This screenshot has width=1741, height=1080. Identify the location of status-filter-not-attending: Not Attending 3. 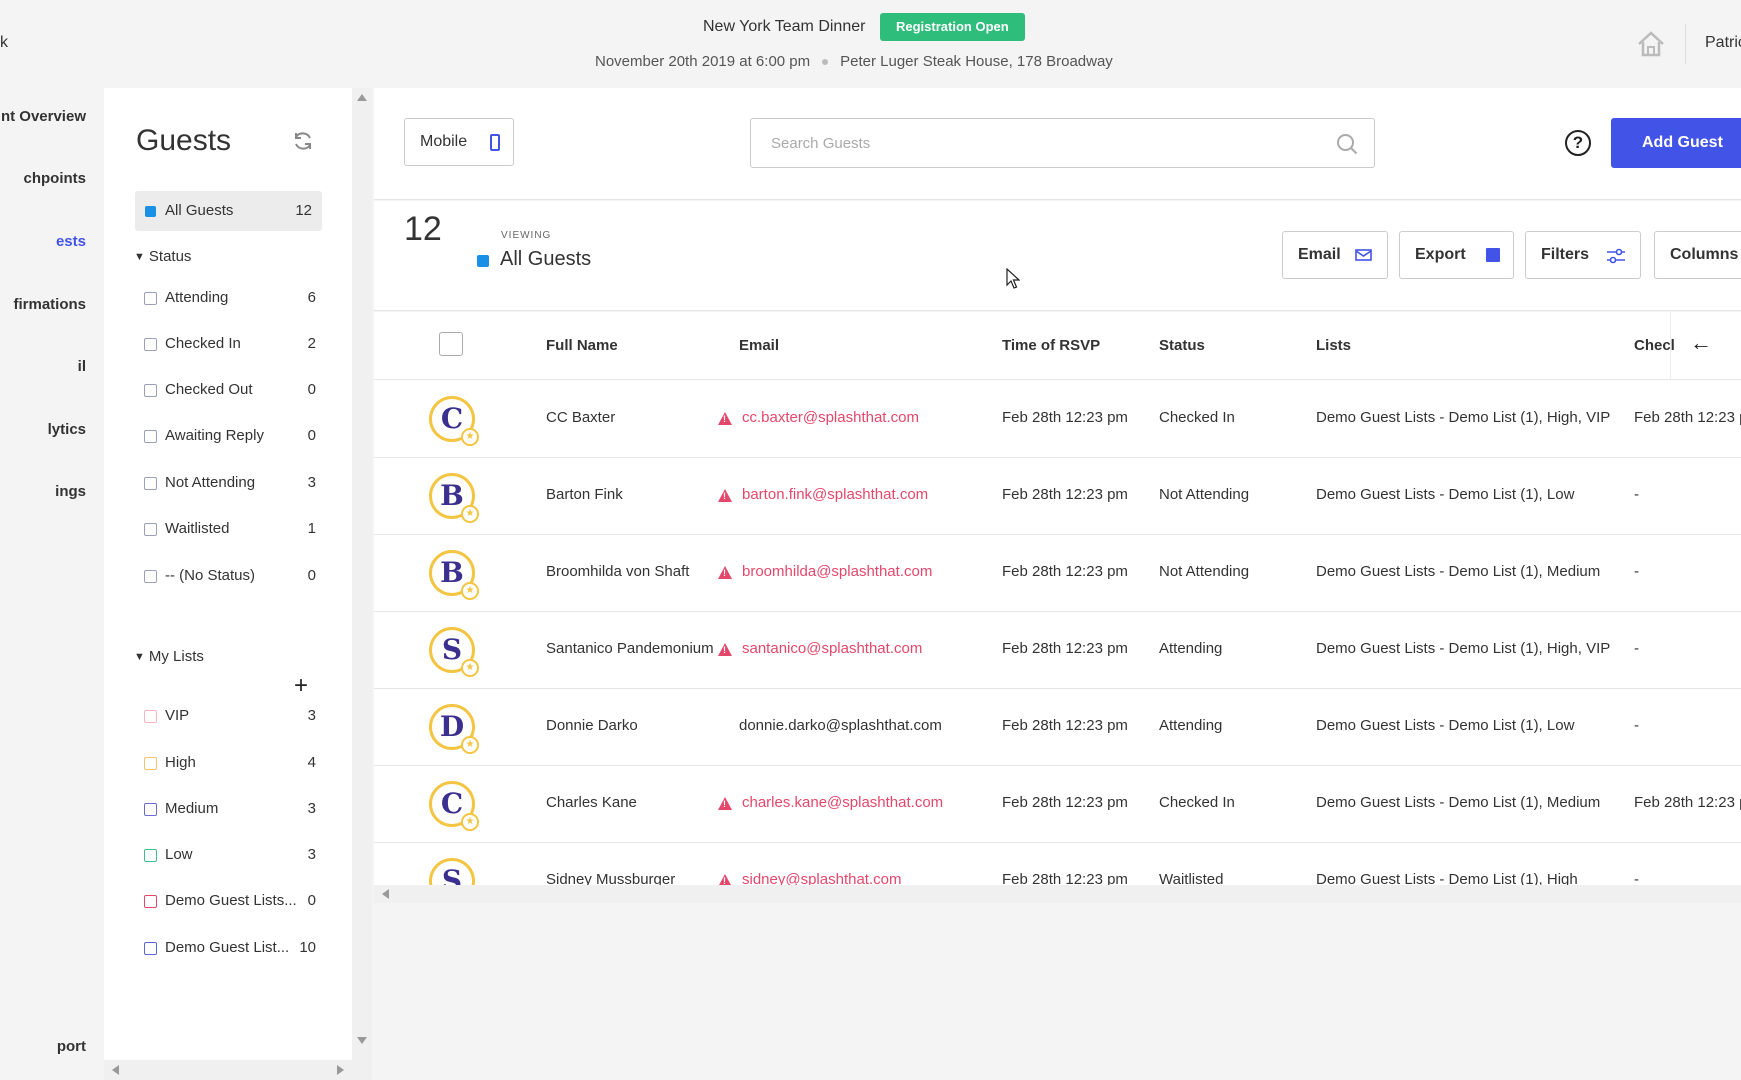
(230, 484).